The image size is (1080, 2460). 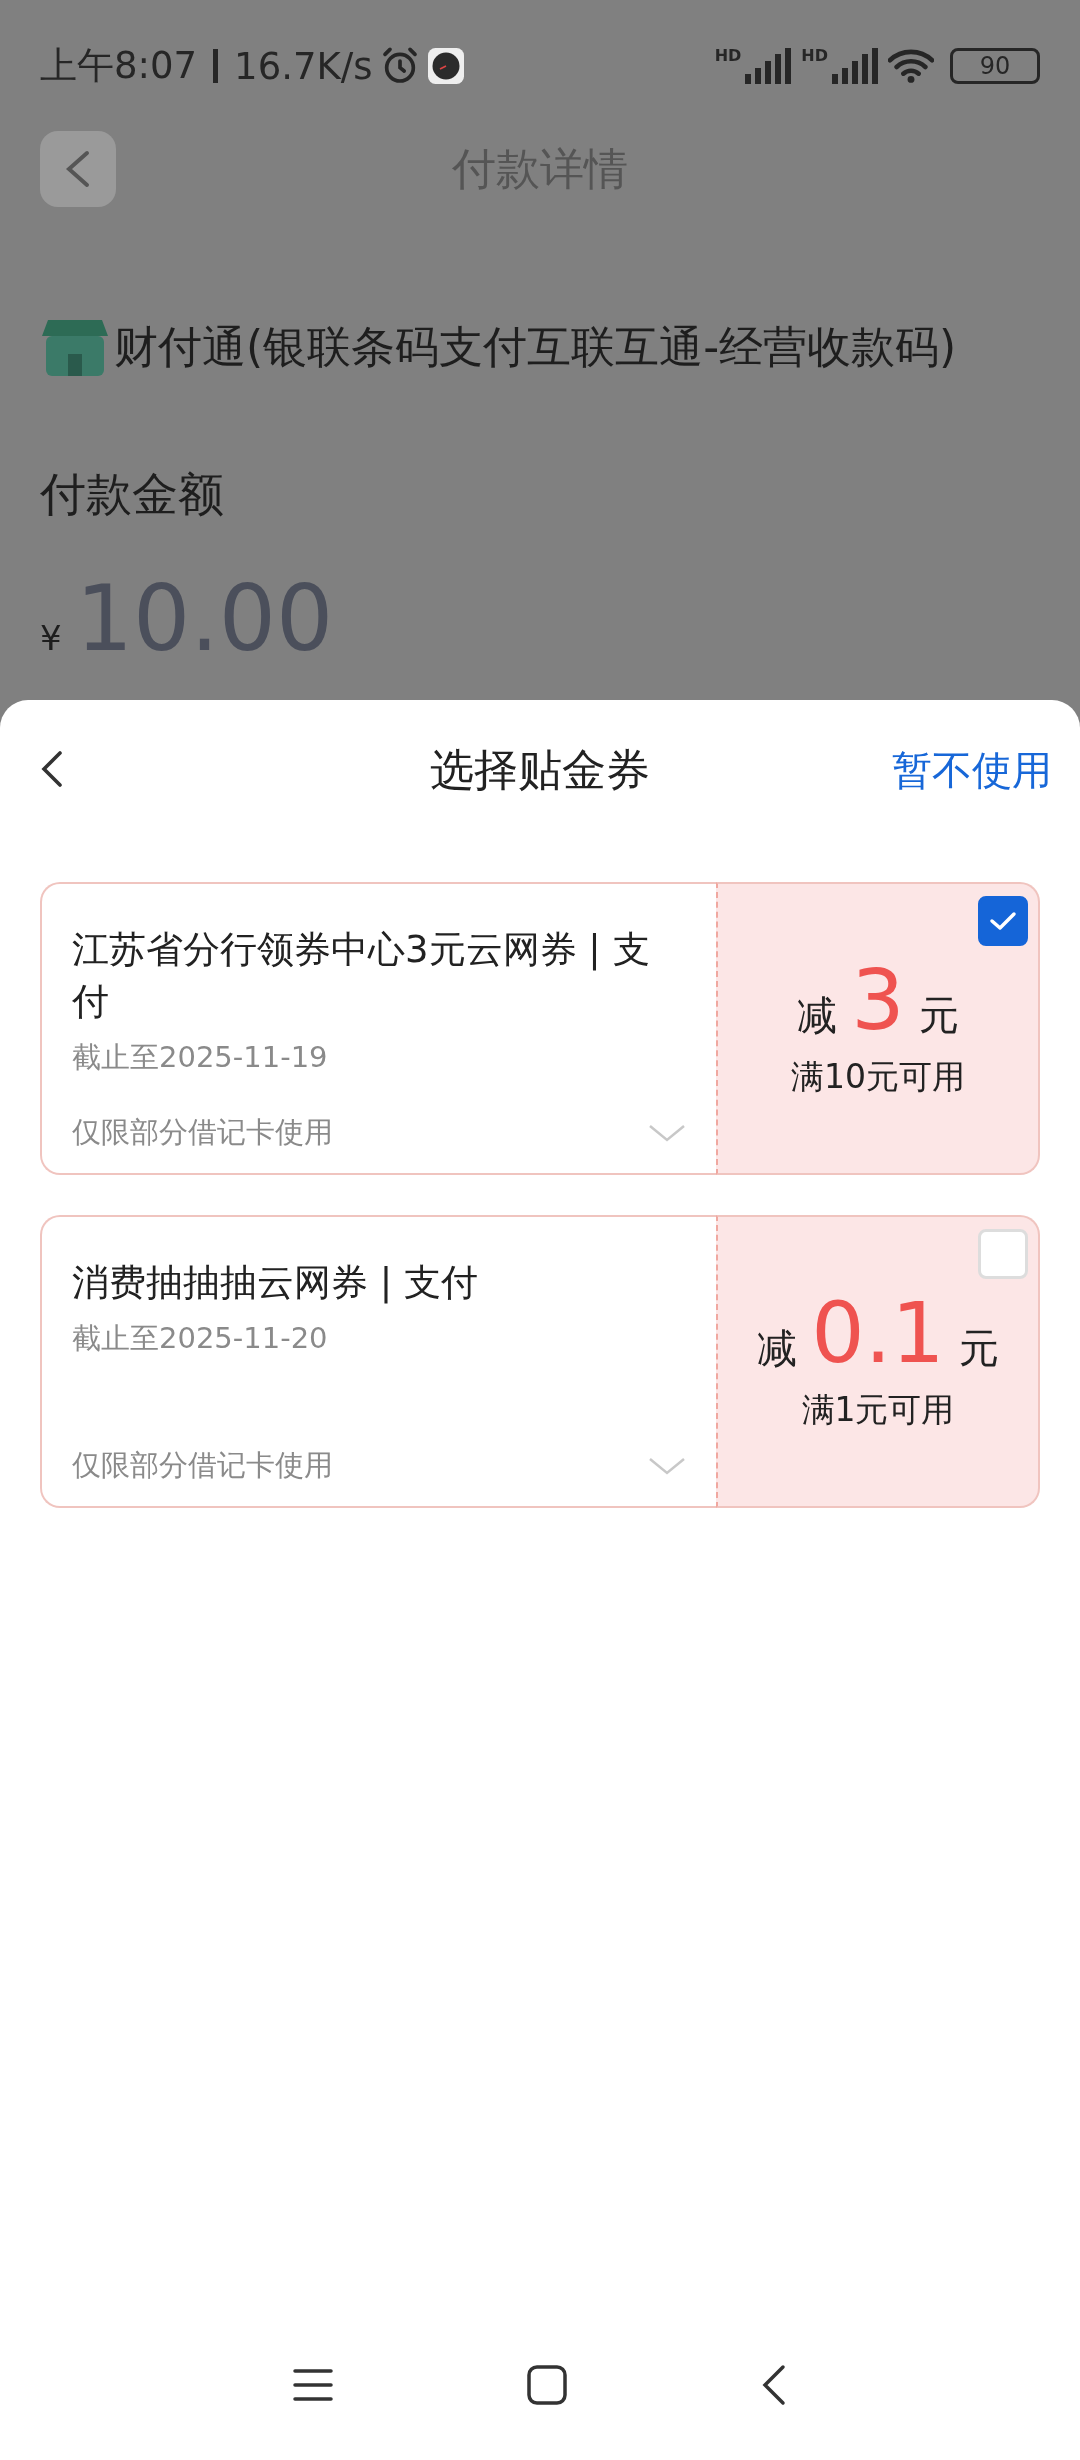 I want to click on coupon-title: 消费抽抽抽云网券 | 支付, so click(x=275, y=1283).